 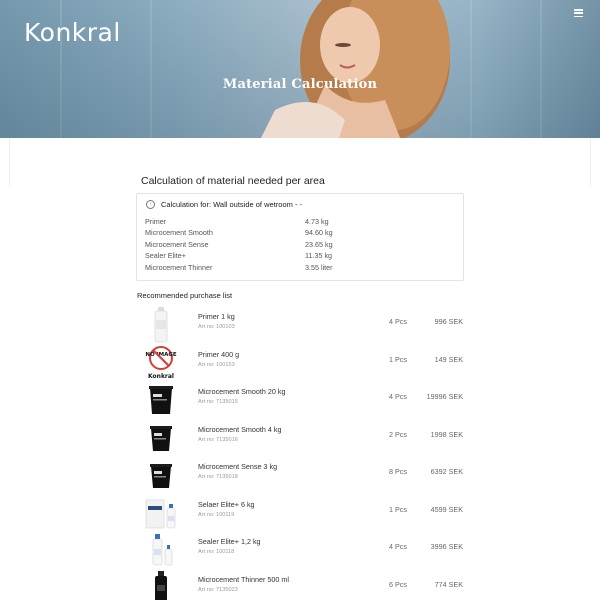 What do you see at coordinates (243, 579) in the screenshot?
I see `product-name: Microcement Thinner 500 ml` at bounding box center [243, 579].